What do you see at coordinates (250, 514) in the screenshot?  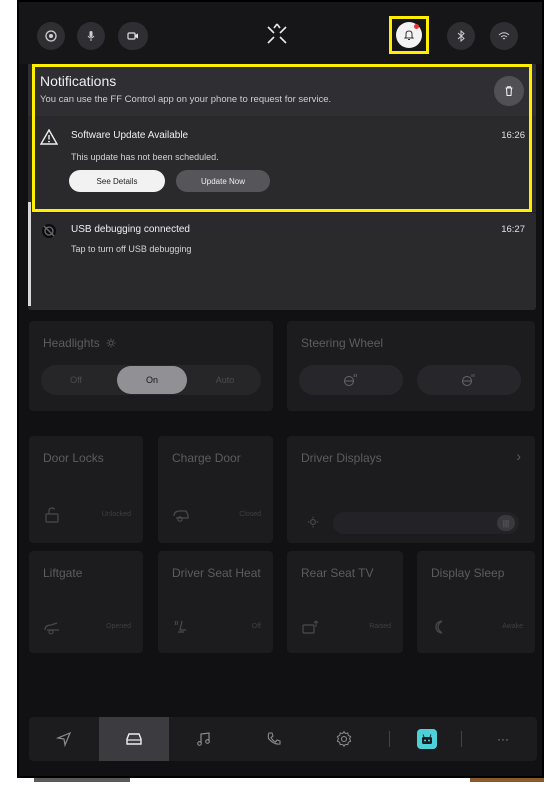 I see `charge-door-status: Closed` at bounding box center [250, 514].